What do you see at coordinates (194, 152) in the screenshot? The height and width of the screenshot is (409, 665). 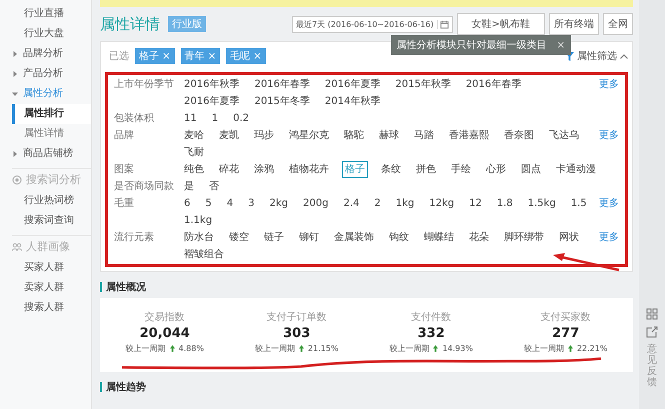 I see `filter-option: 飞耐` at bounding box center [194, 152].